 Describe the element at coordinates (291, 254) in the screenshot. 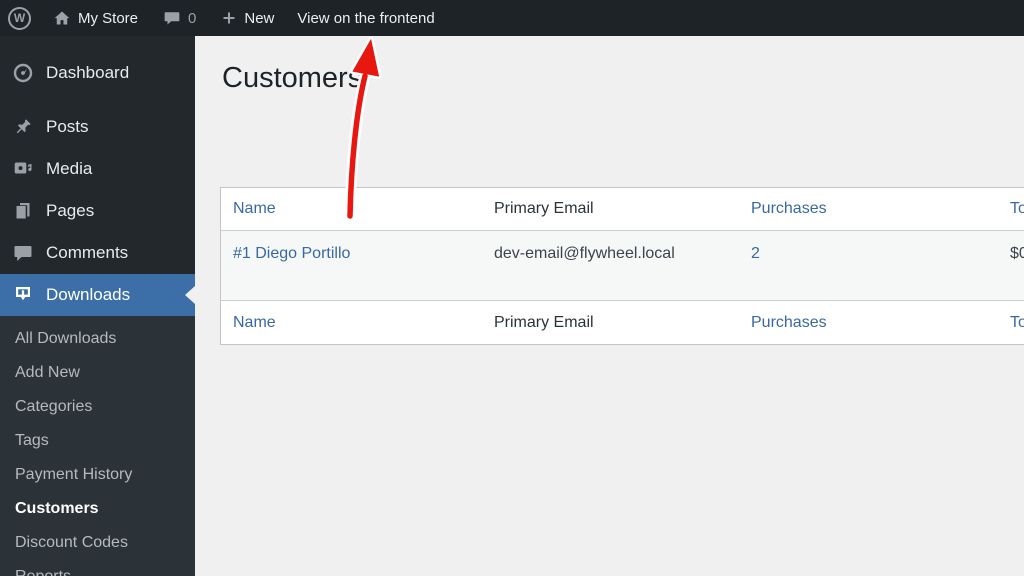

I see `customer-name-link: #1 Diego Portillo` at that location.